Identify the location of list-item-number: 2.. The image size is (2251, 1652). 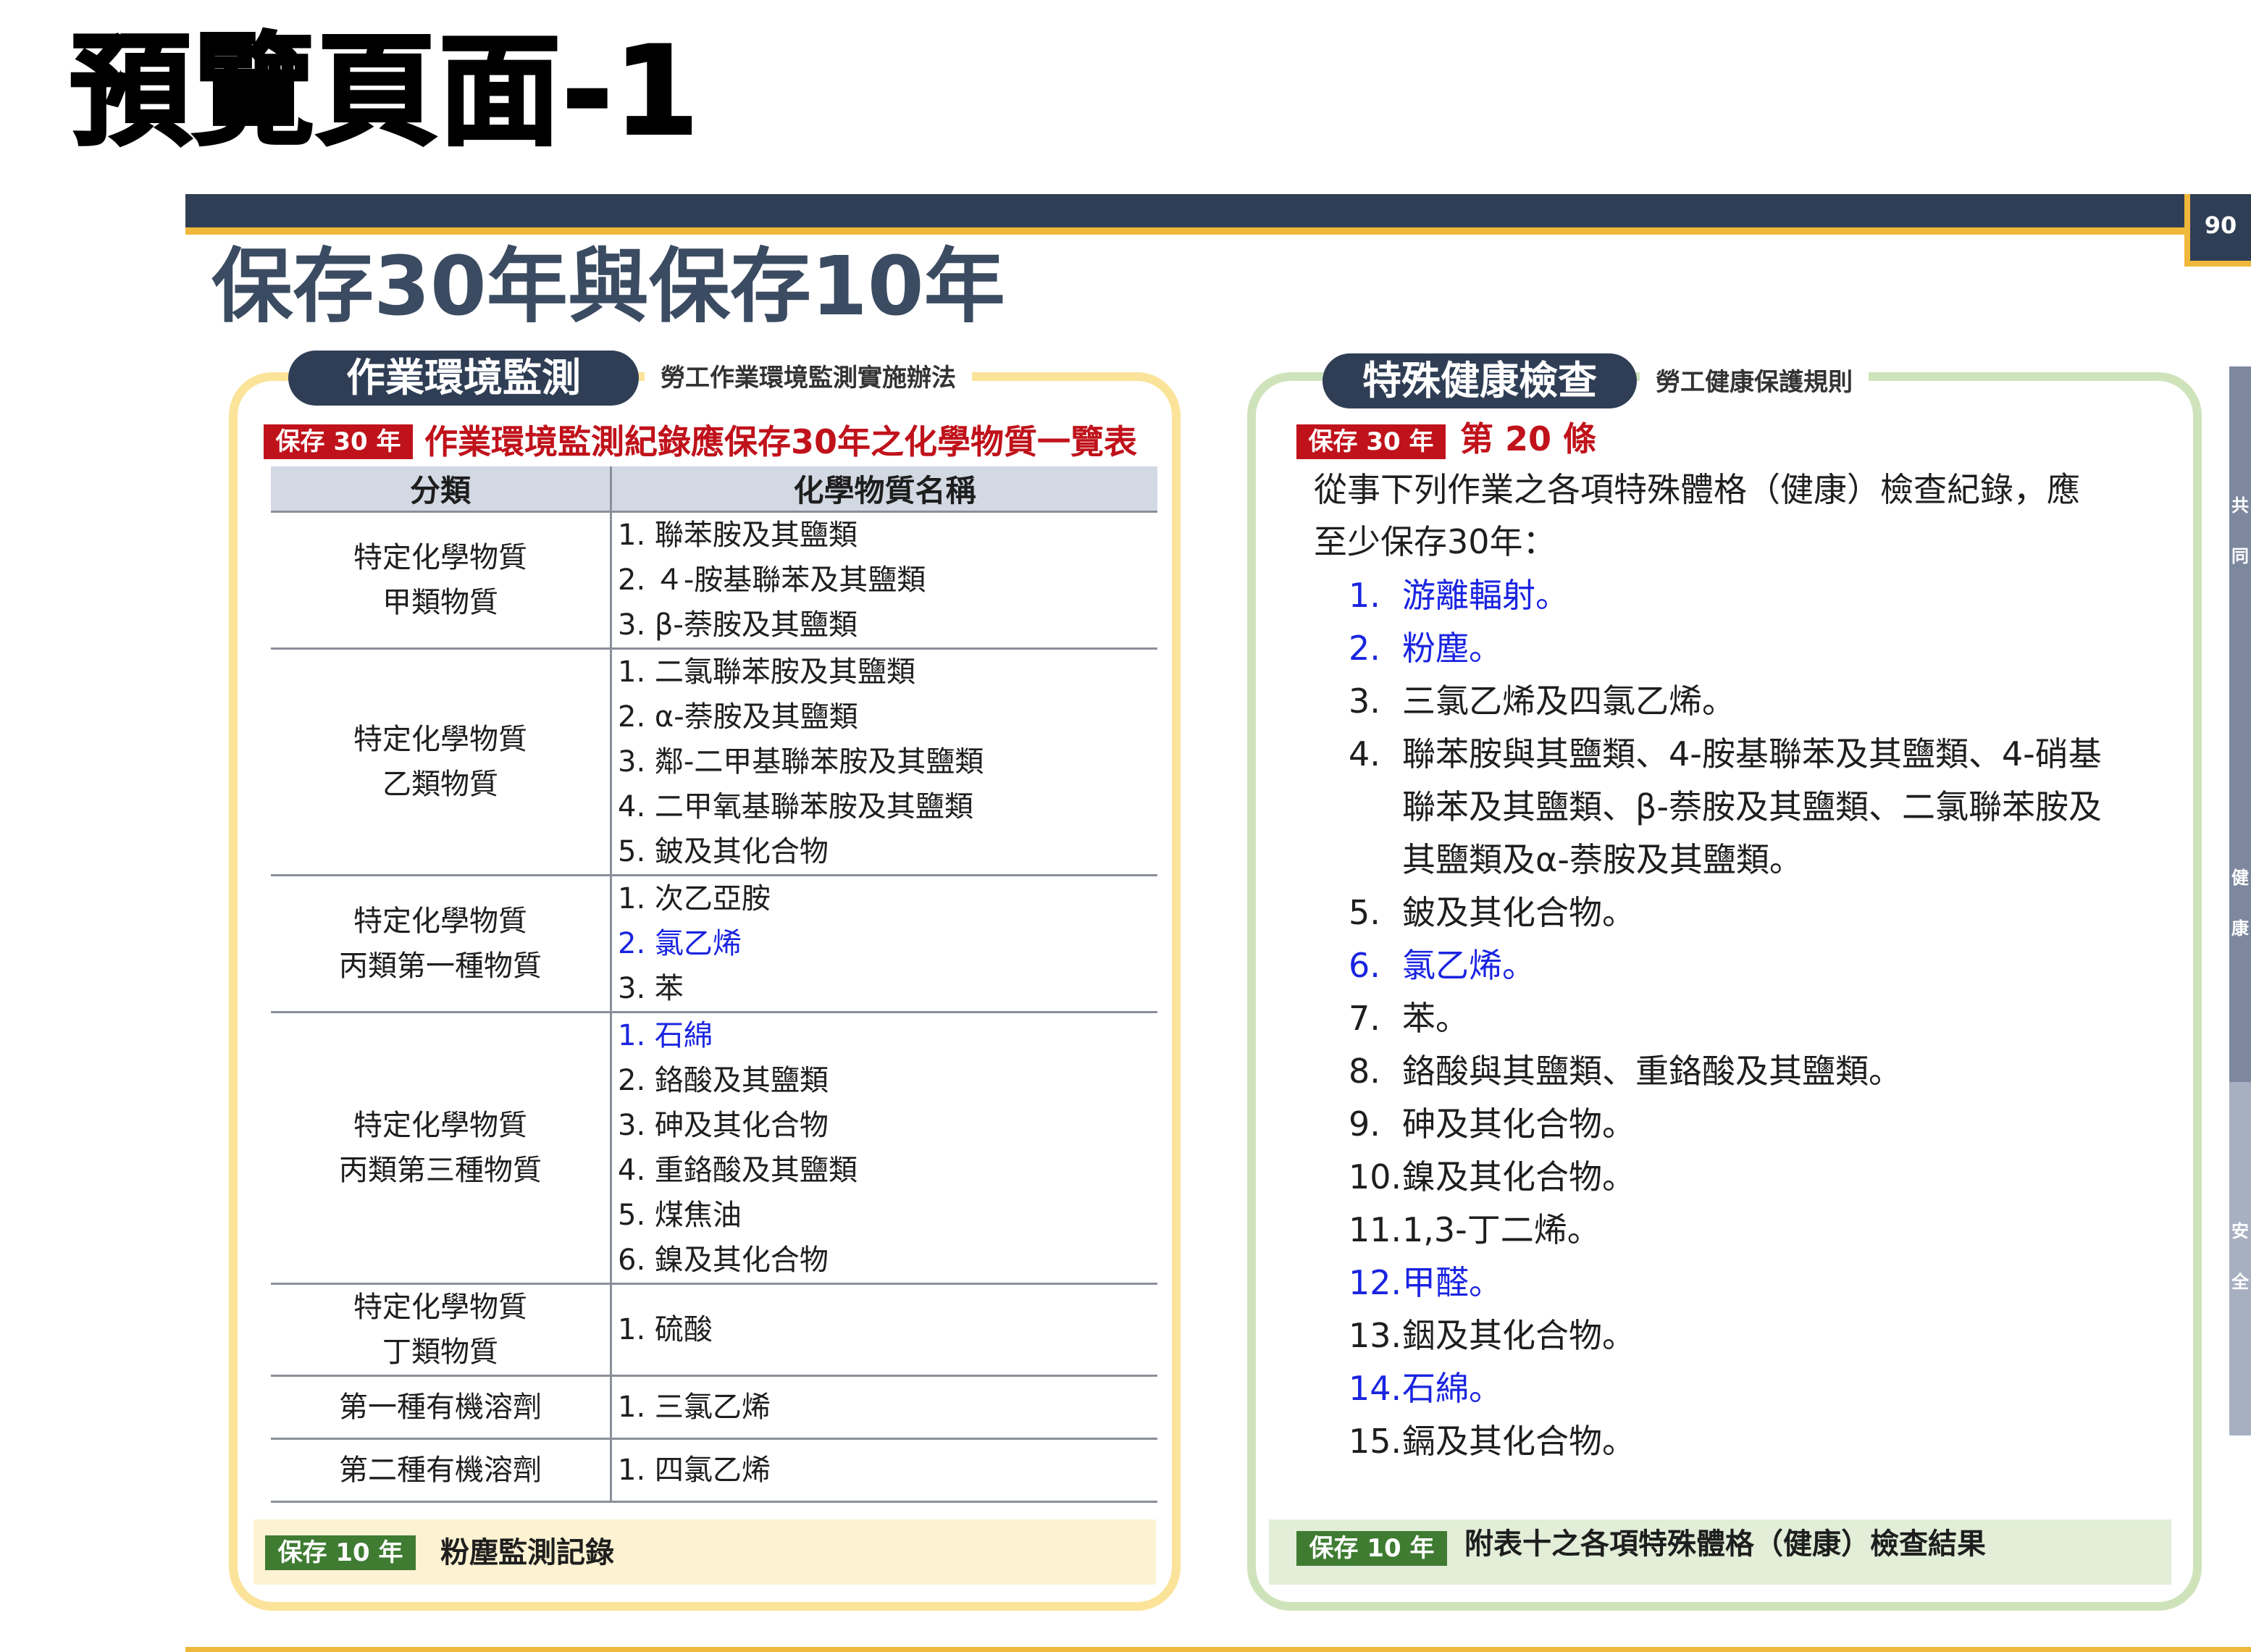
(1364, 648).